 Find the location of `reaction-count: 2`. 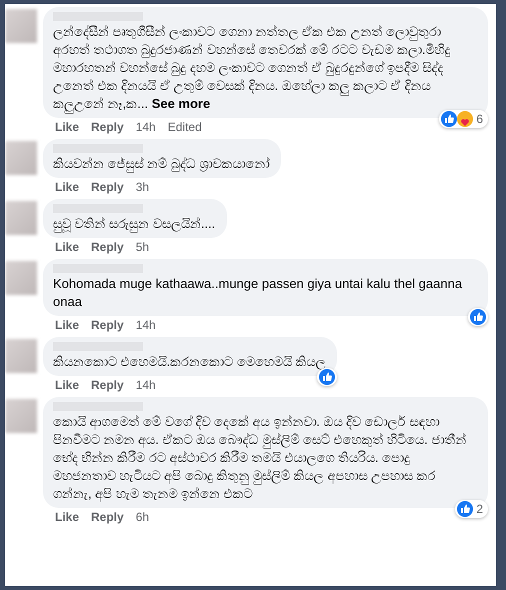

reaction-count: 2 is located at coordinates (479, 509).